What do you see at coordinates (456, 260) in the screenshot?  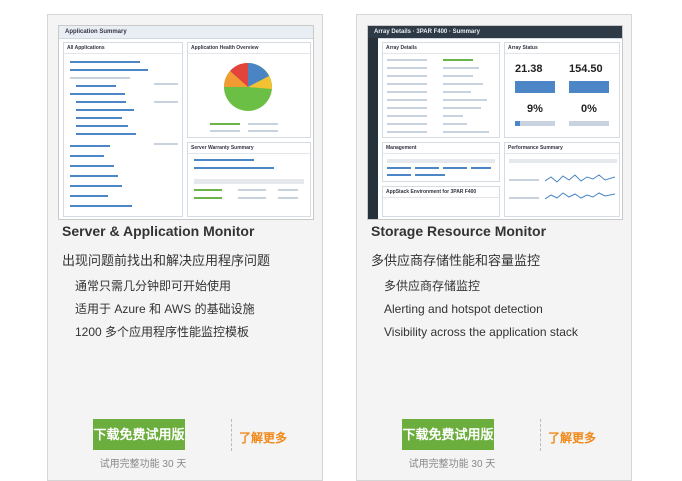 I see `product-subtitle: 多供应商存储性能和容量监控` at bounding box center [456, 260].